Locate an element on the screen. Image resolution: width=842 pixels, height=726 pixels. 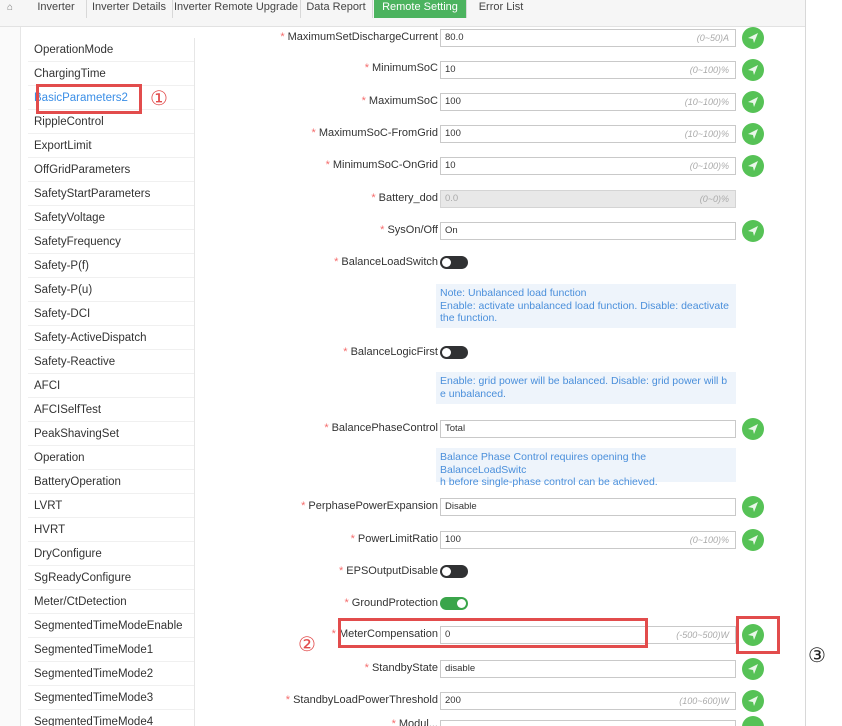
sys-onoff-select: On is located at coordinates (588, 231).